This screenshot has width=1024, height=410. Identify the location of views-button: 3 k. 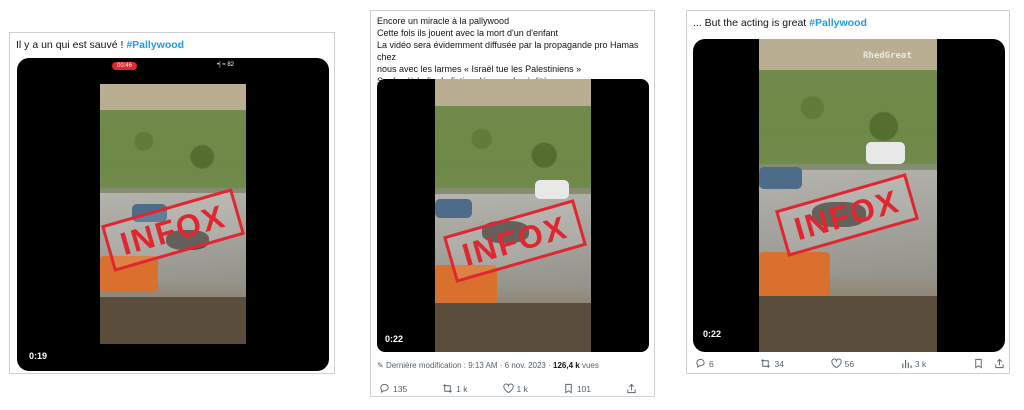
(913, 363).